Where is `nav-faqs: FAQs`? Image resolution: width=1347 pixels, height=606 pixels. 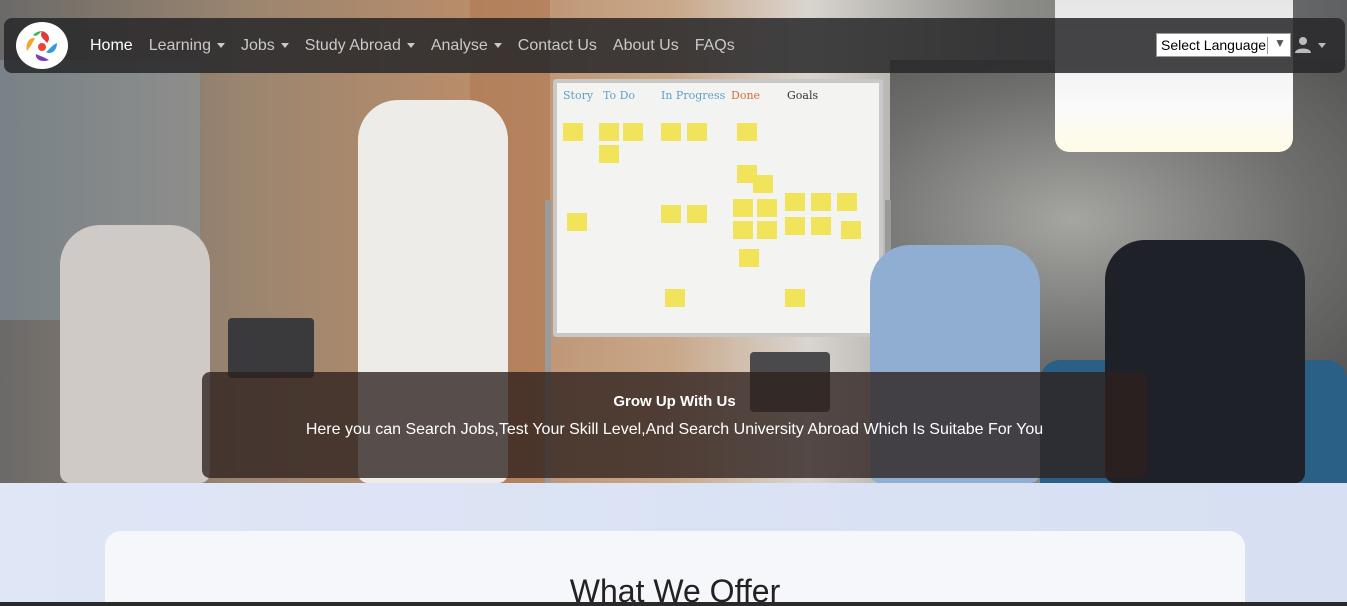
nav-faqs: FAQs is located at coordinates (715, 46).